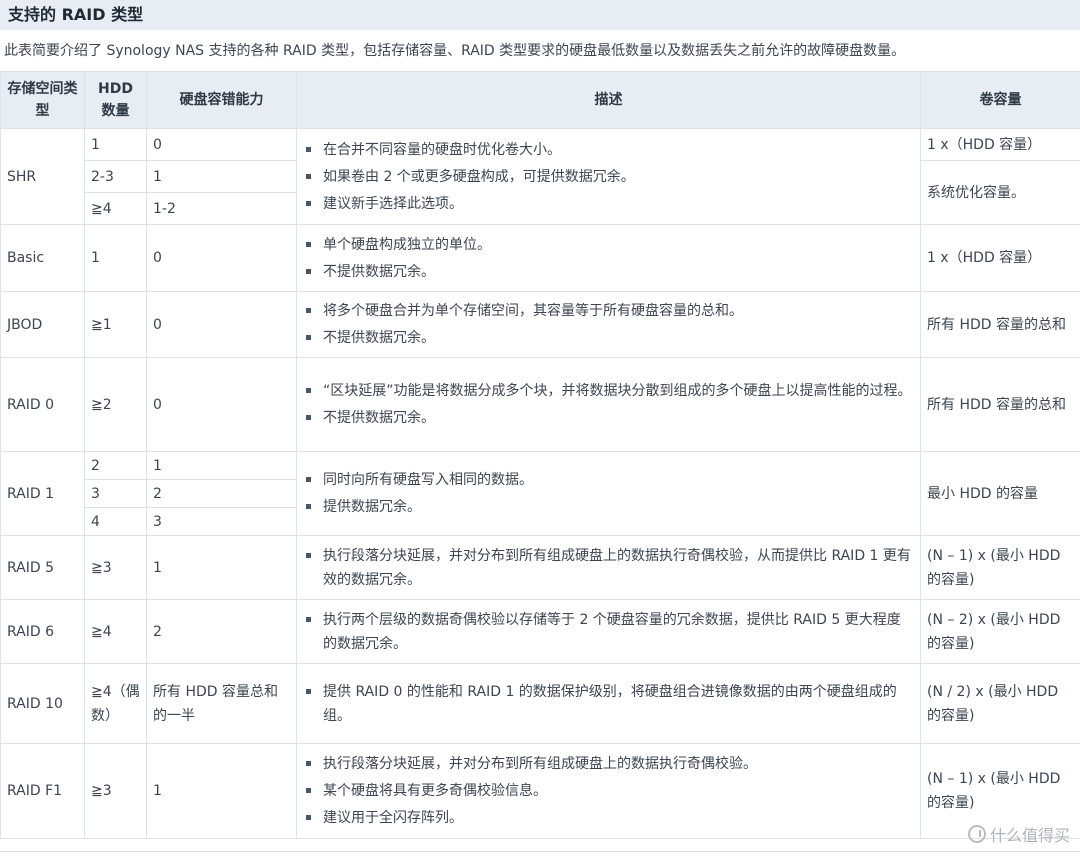 The width and height of the screenshot is (1080, 856). Describe the element at coordinates (42, 324) in the screenshot. I see `raid-type-cell: JBOD` at that location.